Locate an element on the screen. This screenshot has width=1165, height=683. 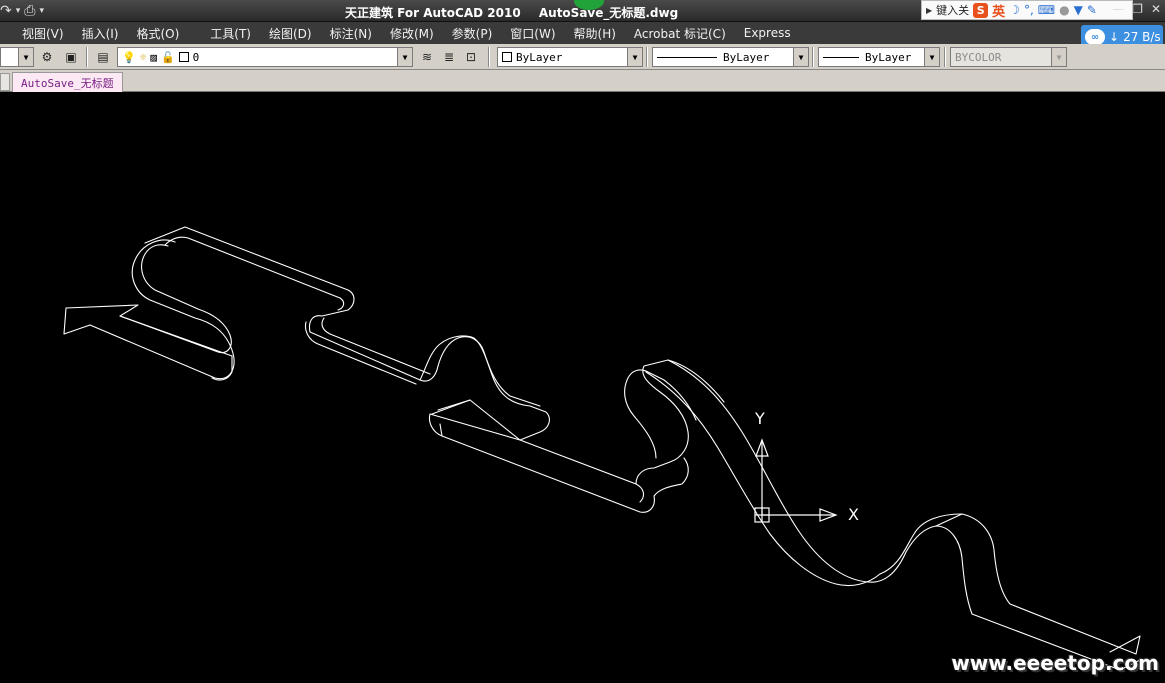
menu-item-draw: 绘图(D) is located at coordinates (290, 33).